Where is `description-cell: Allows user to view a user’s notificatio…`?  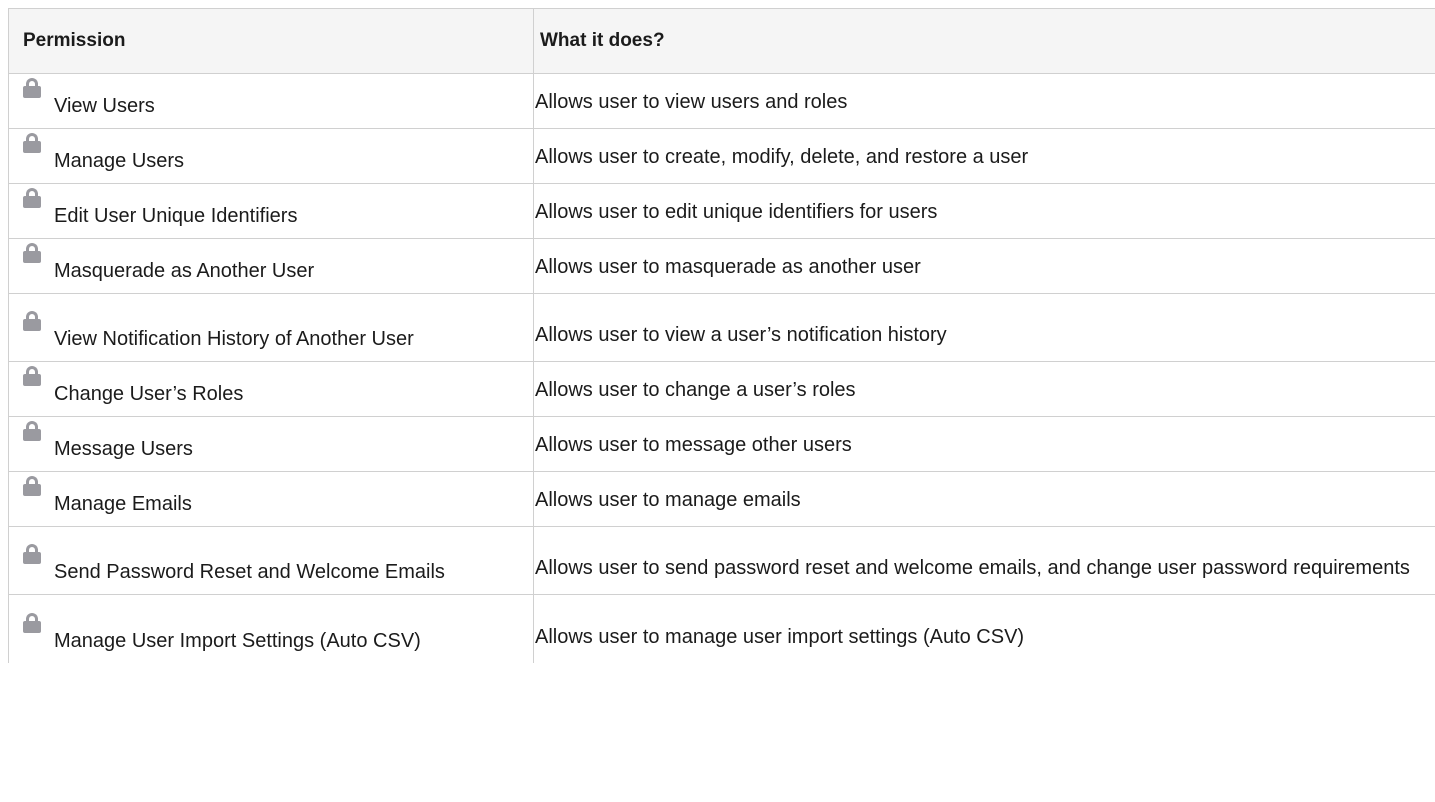
description-cell: Allows user to view a user’s notificatio… is located at coordinates (984, 327).